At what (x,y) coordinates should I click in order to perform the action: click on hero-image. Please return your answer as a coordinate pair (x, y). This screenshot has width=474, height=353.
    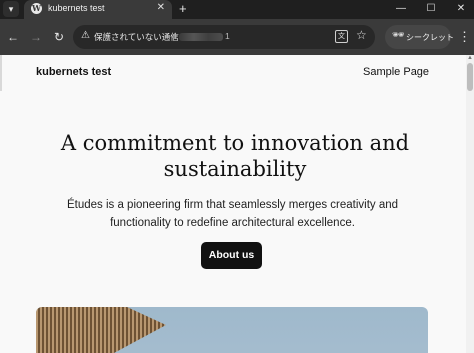
    Looking at the image, I should click on (232, 330).